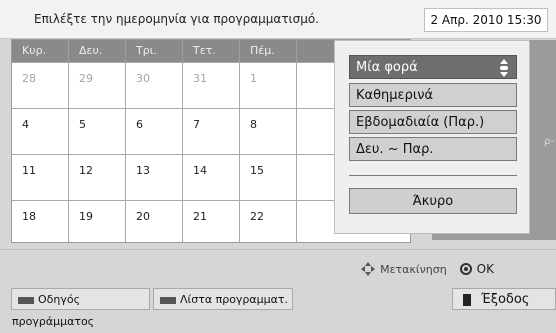 The image size is (556, 333). I want to click on calendar-day: 20, so click(154, 221).